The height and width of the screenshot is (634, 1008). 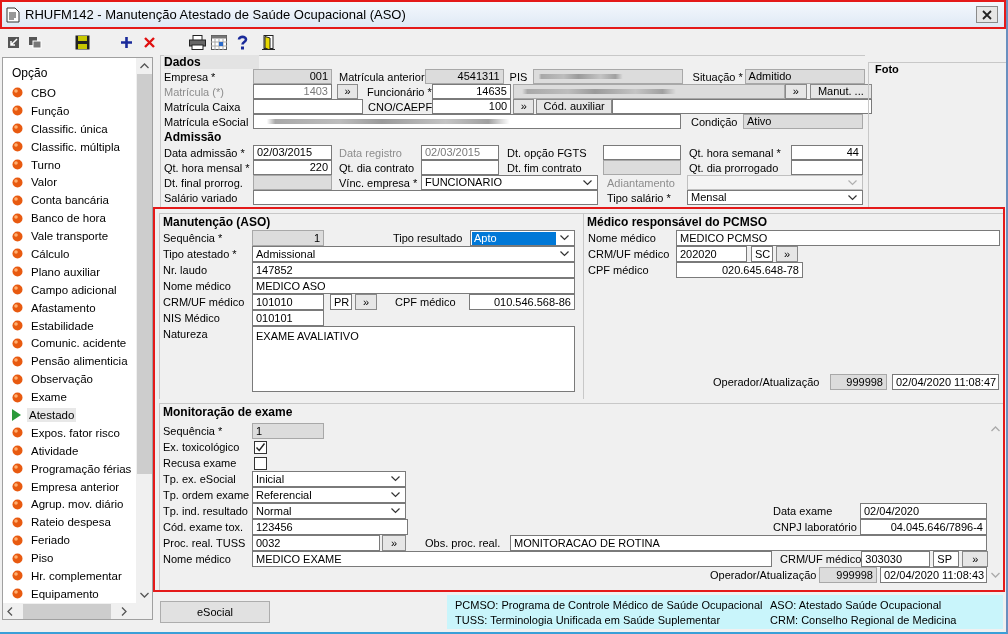 What do you see at coordinates (896, 559) in the screenshot?
I see `text-field: 303030` at bounding box center [896, 559].